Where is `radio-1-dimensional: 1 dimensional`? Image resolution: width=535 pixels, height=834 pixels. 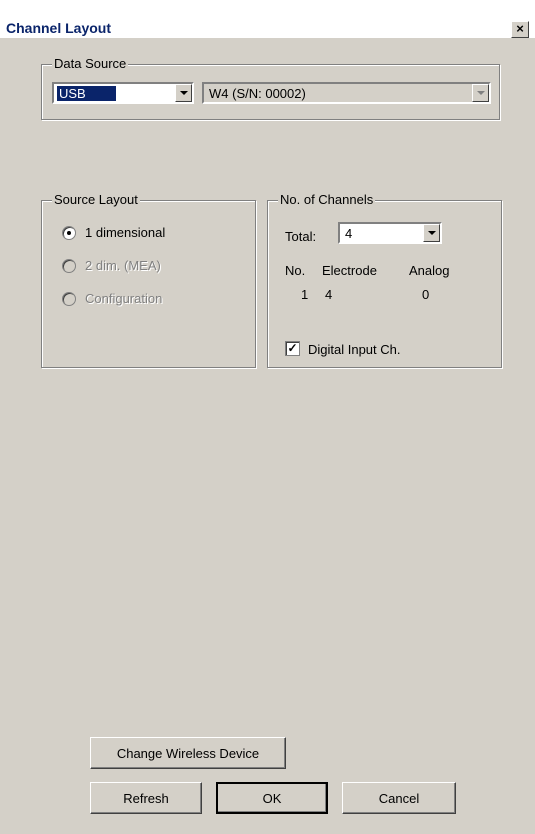 radio-1-dimensional: 1 dimensional is located at coordinates (113, 232).